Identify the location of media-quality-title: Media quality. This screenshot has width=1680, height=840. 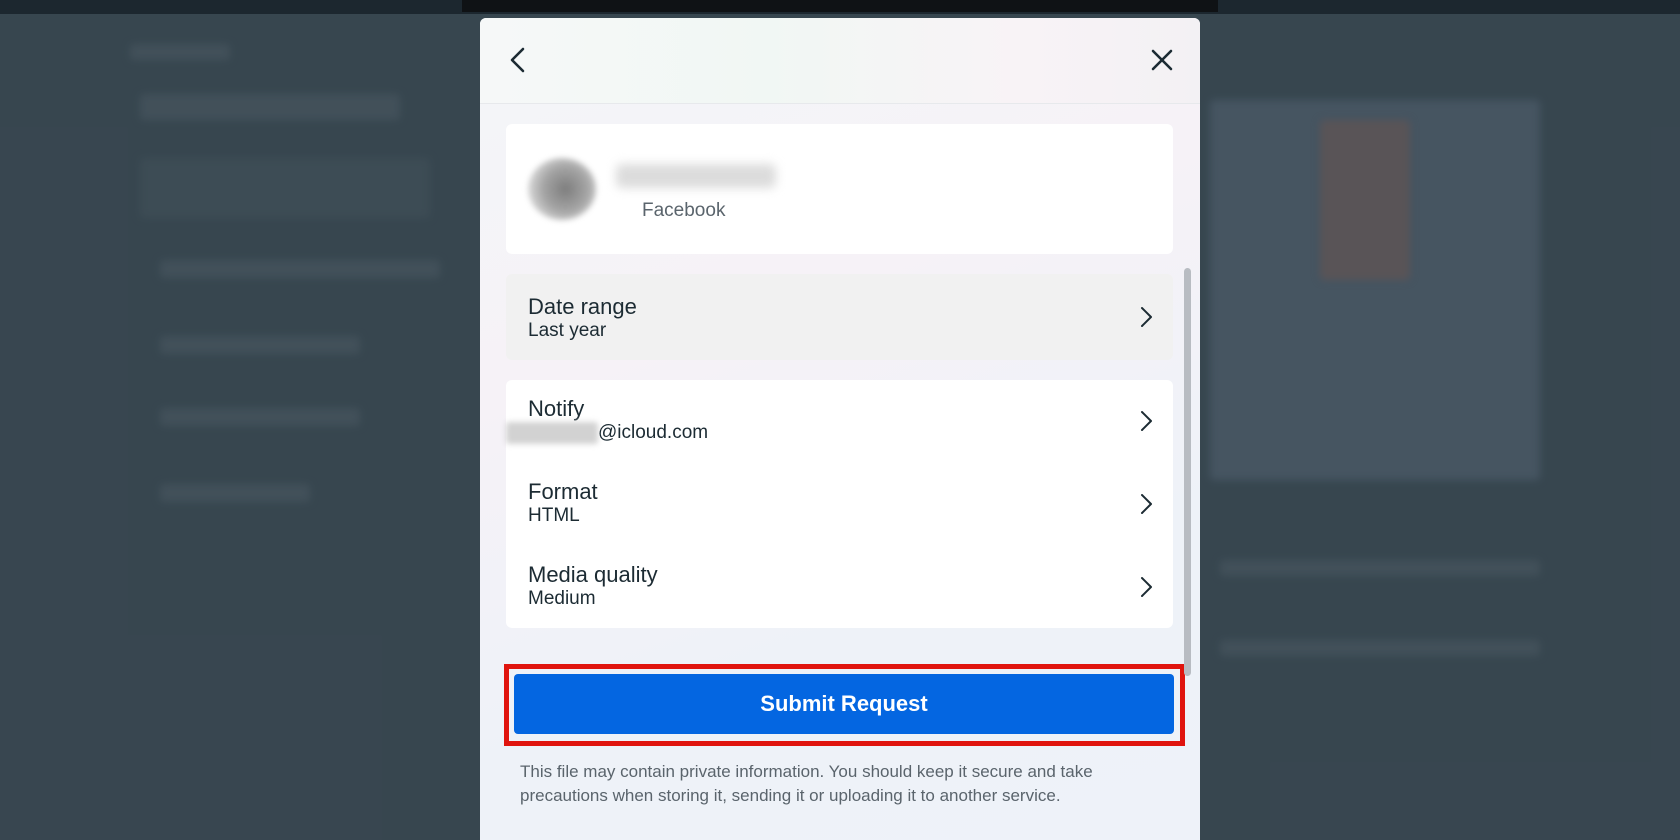
(593, 574).